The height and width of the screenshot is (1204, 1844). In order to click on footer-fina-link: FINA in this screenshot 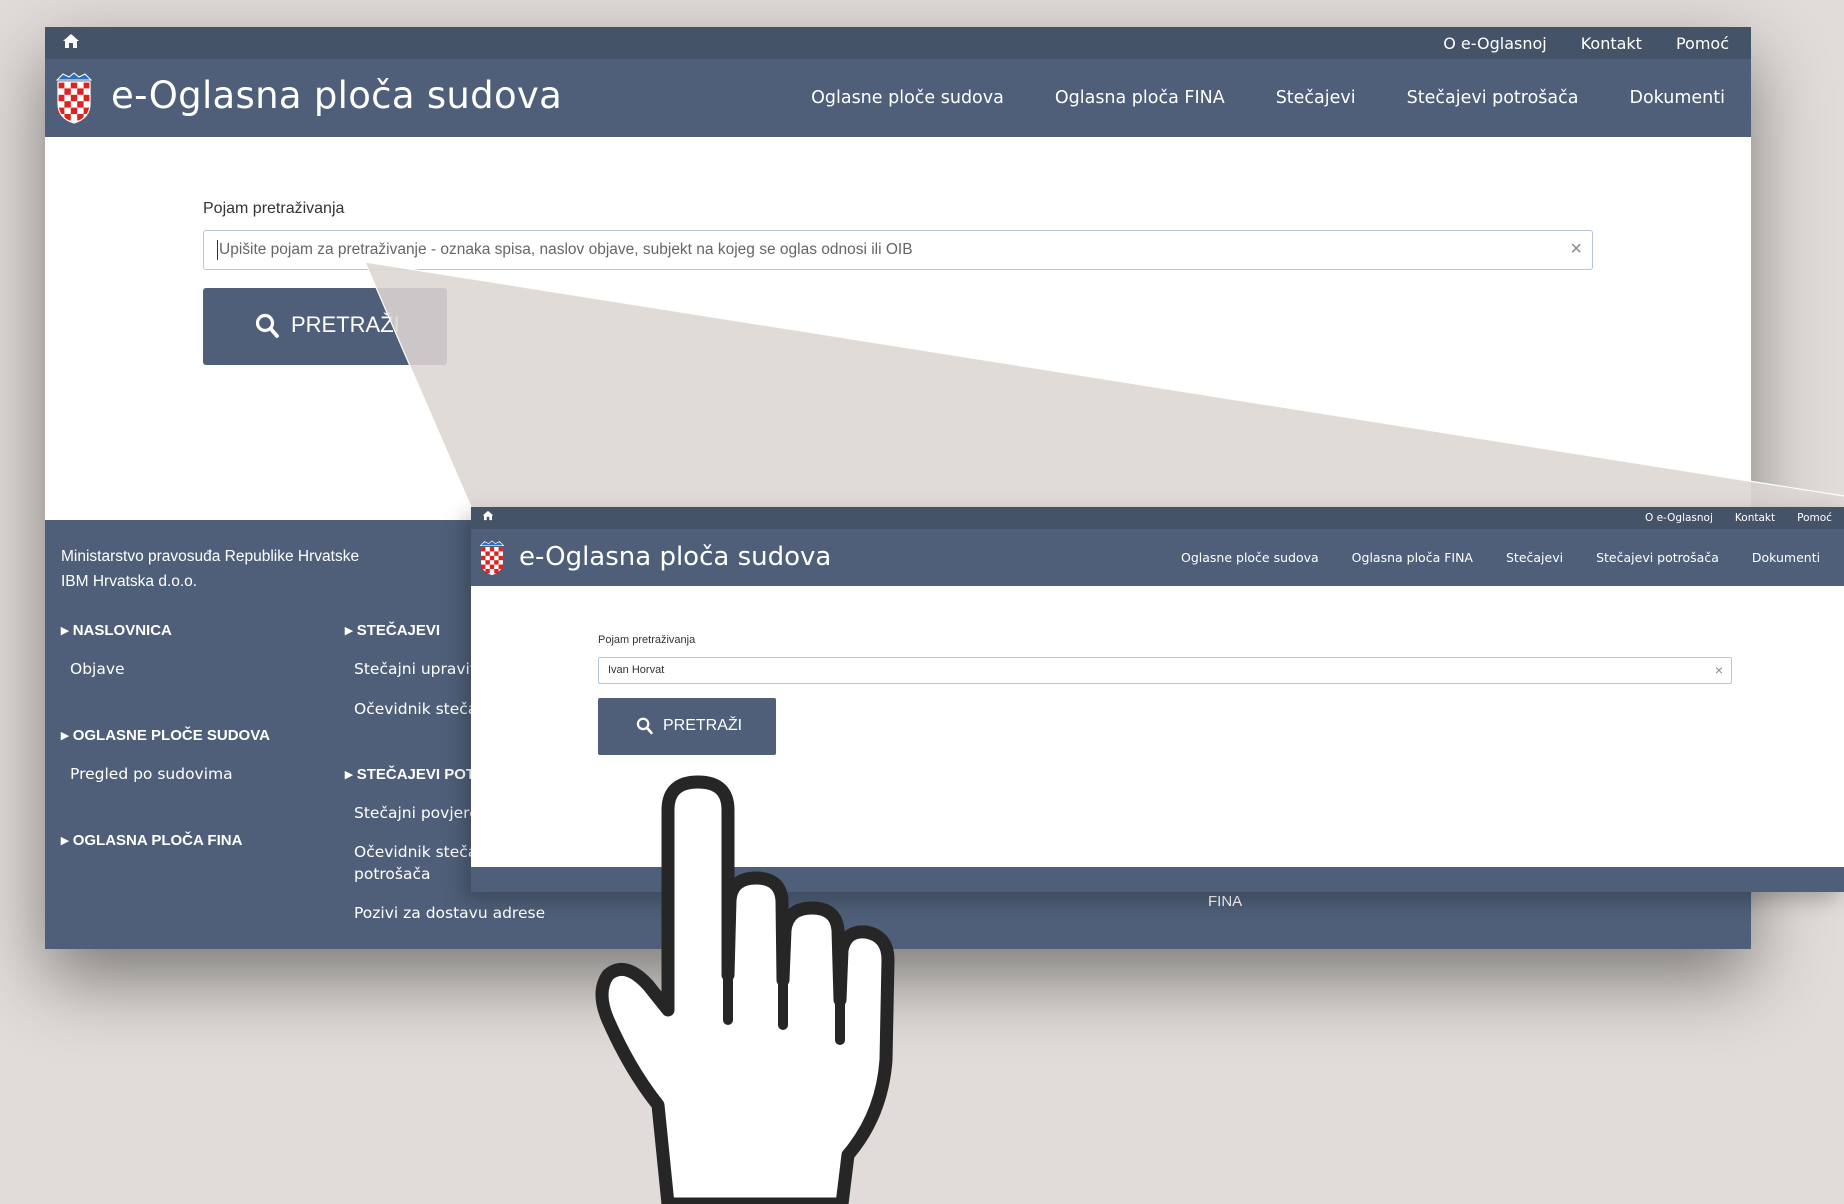, I will do `click(1225, 901)`.